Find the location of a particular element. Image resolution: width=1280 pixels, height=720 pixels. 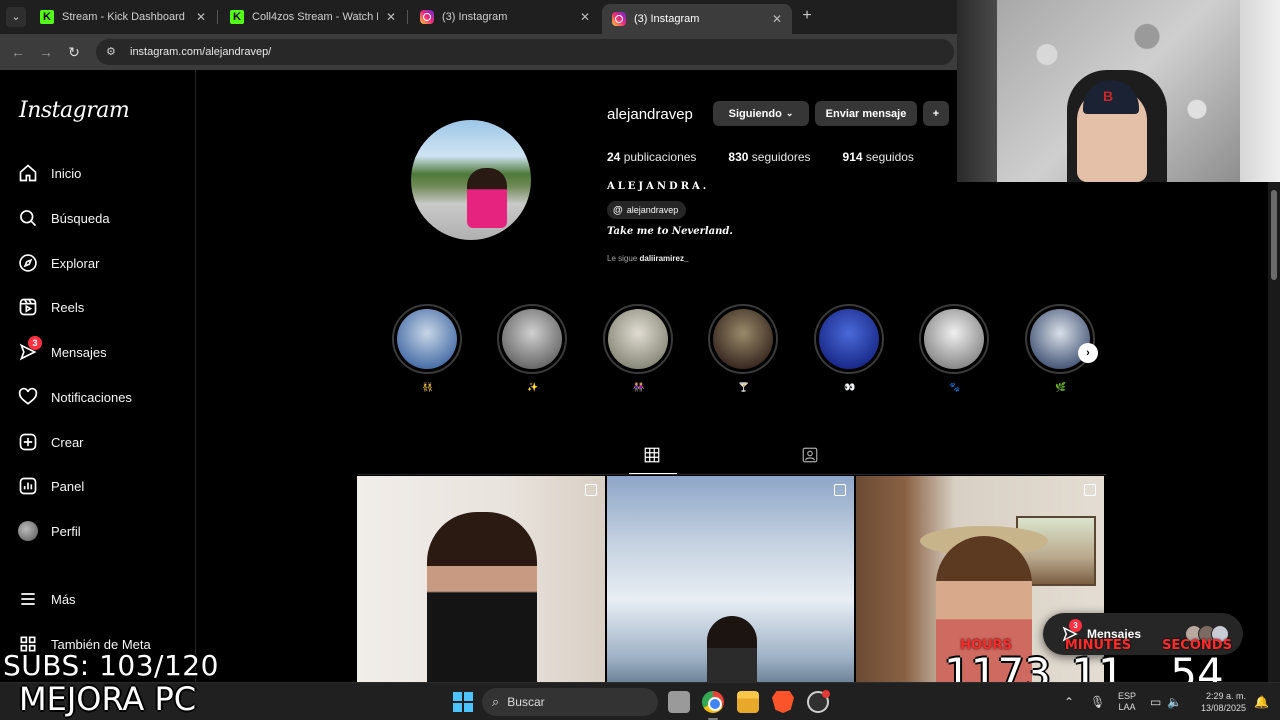

tab-posts is located at coordinates (653, 460).